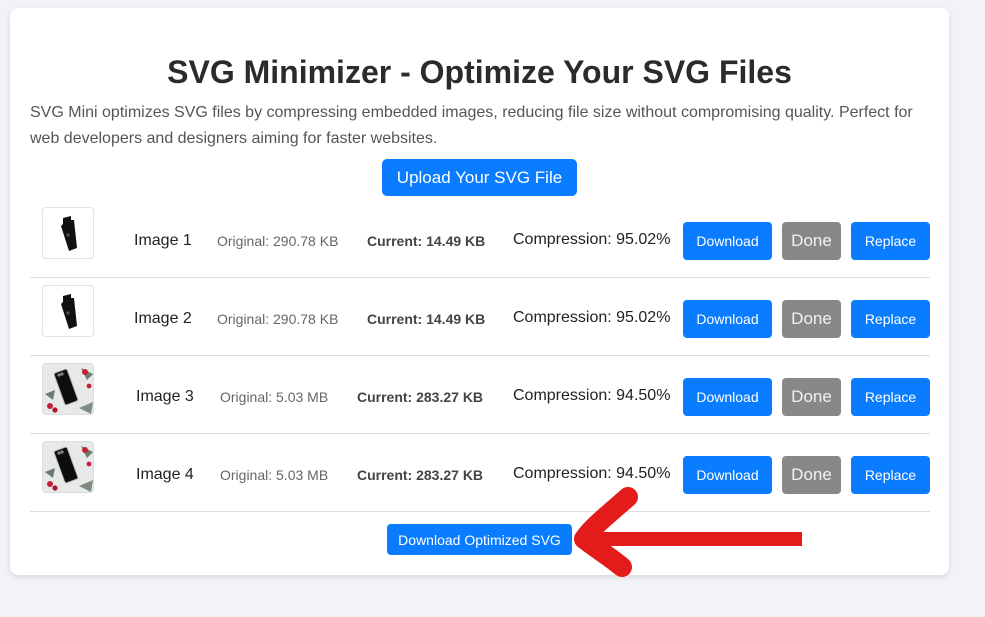  What do you see at coordinates (479, 539) in the screenshot?
I see `download-optimized-svg-button: Download Optimized SVG` at bounding box center [479, 539].